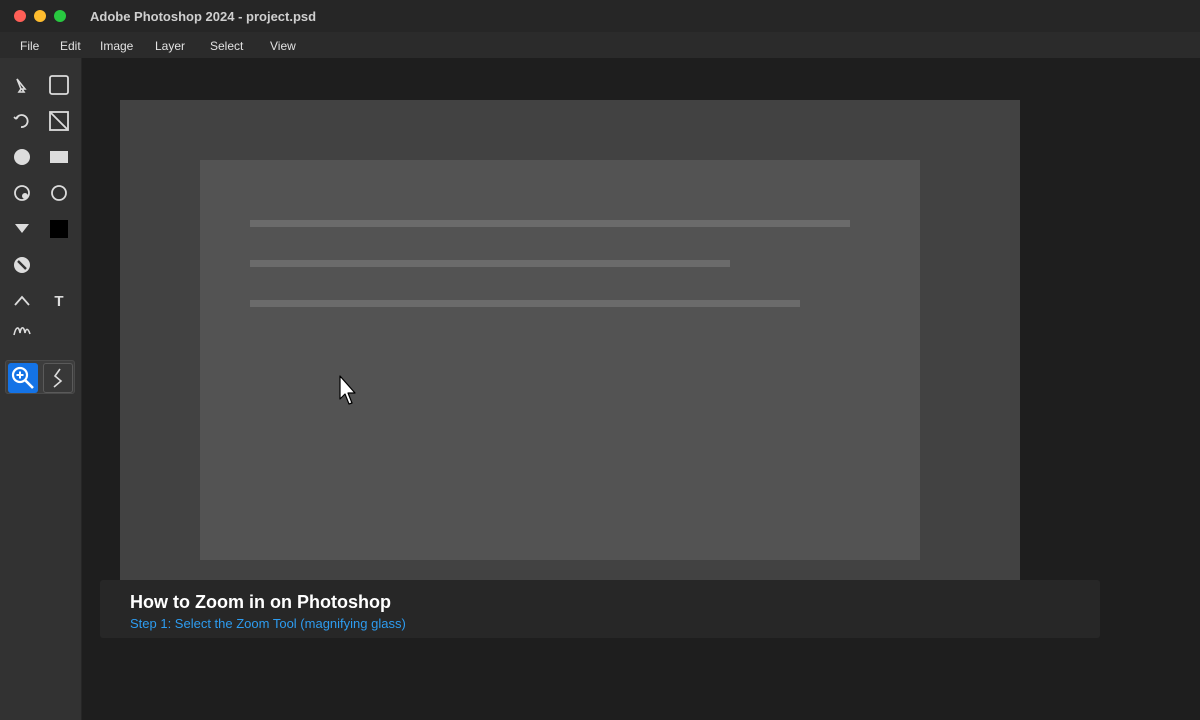  Describe the element at coordinates (70, 46) in the screenshot. I see `menu-edit: Edit` at that location.